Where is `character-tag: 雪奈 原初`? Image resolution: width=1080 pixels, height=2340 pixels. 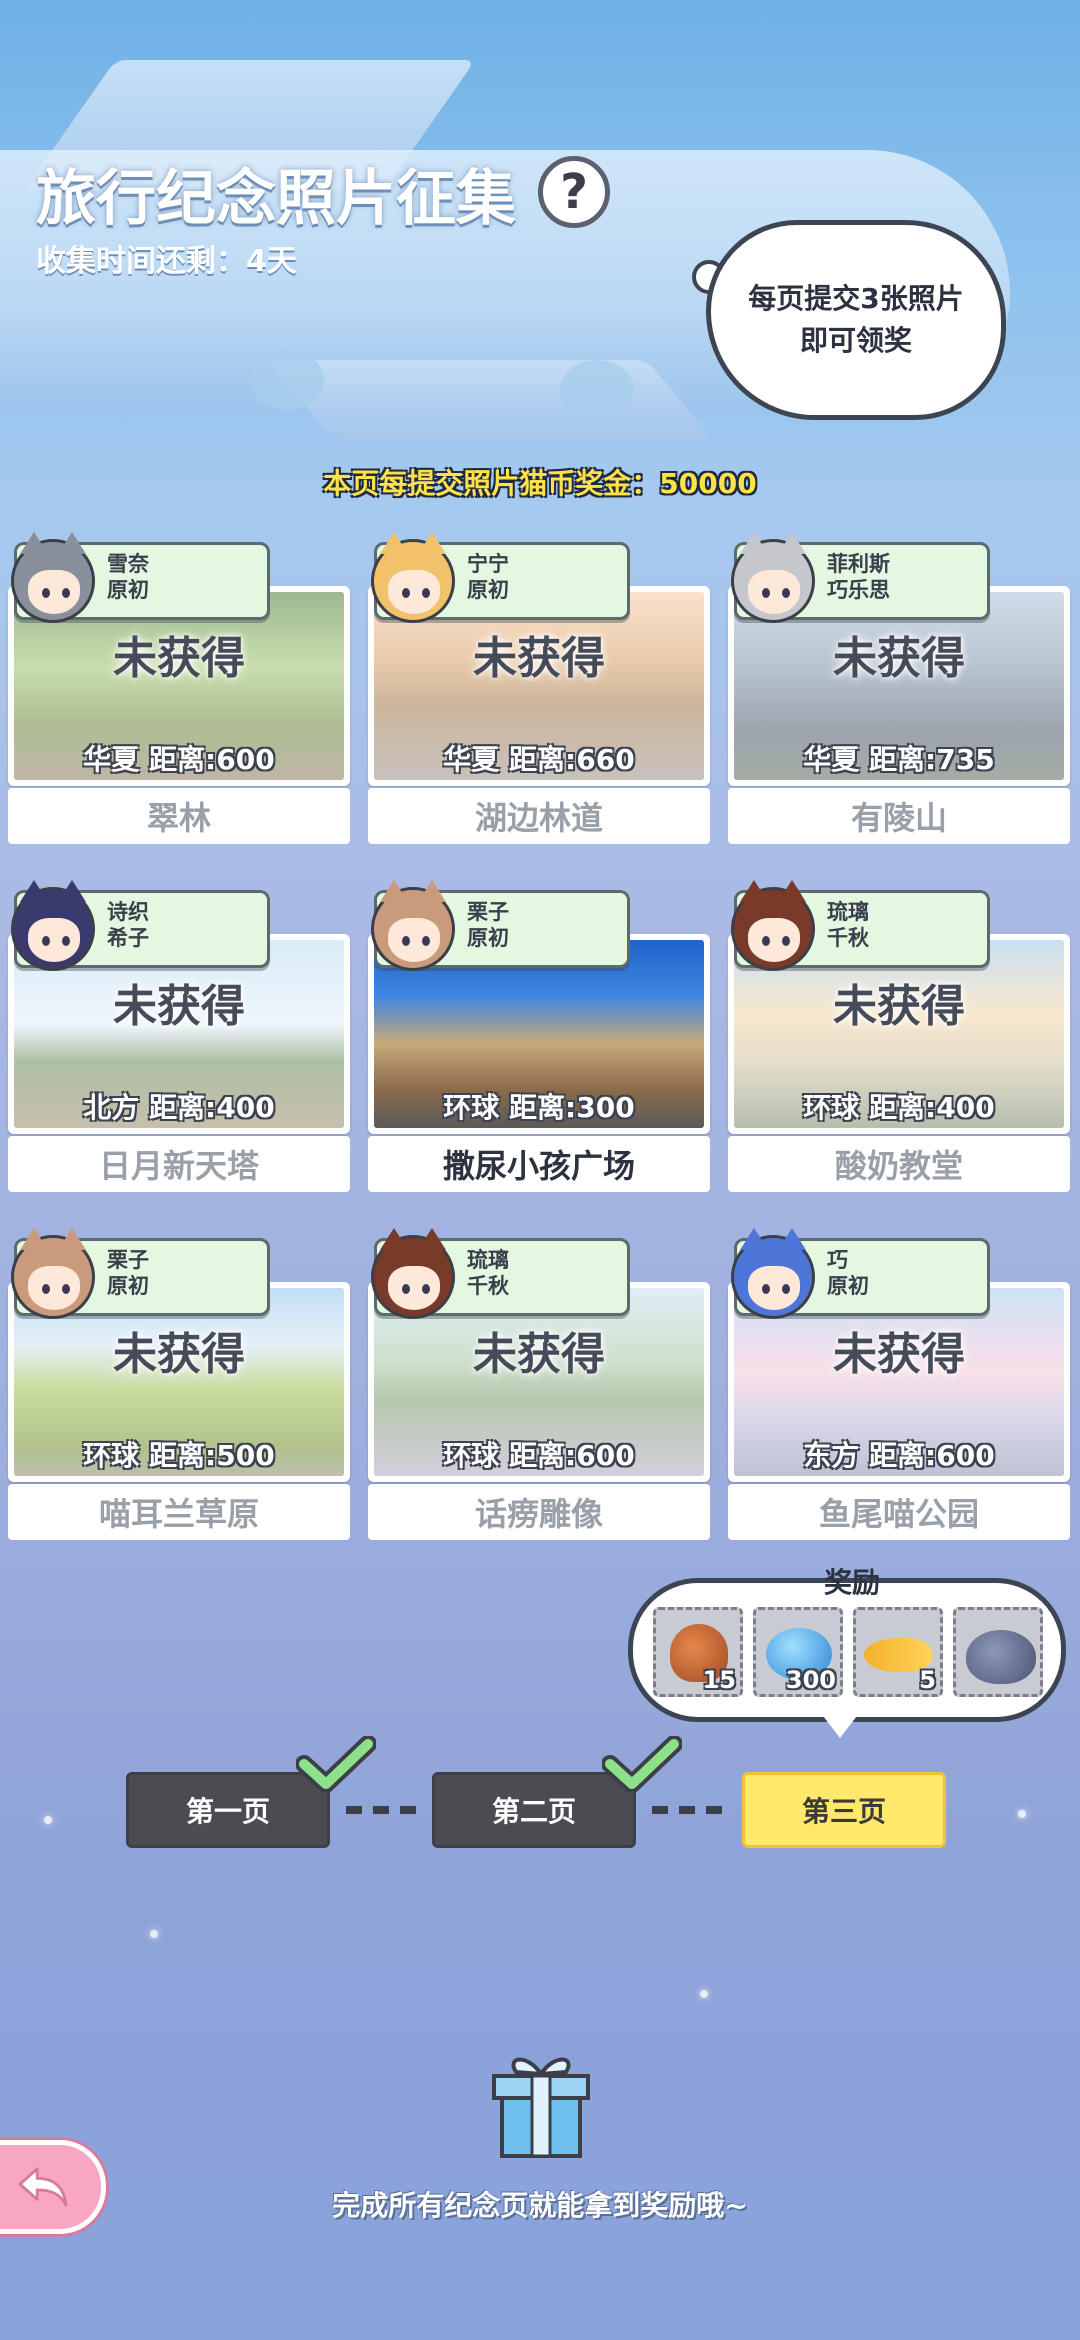
character-tag: 雪奈 原初 is located at coordinates (140, 577).